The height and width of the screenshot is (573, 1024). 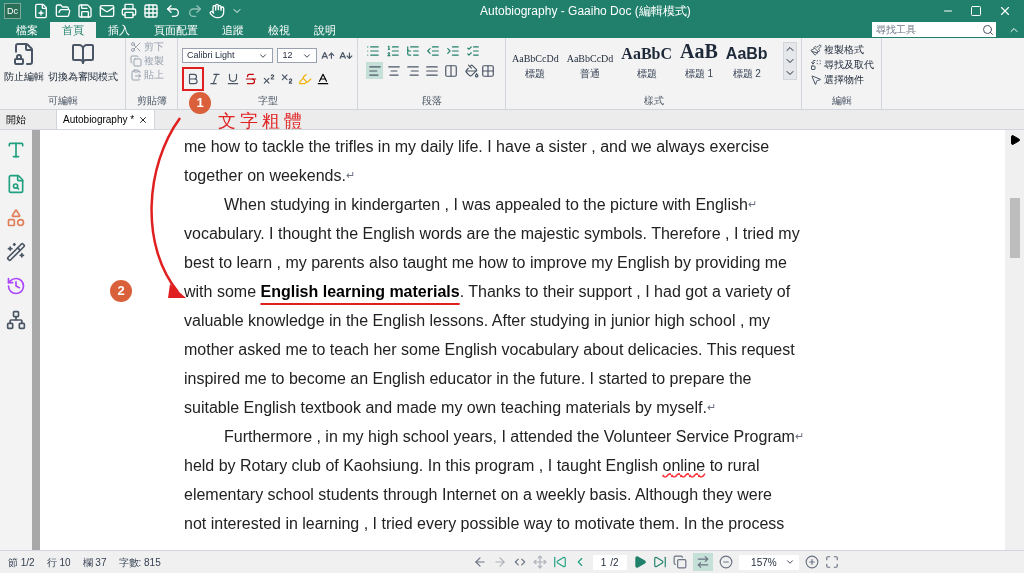 I want to click on editing-button: 尋找及取代, so click(x=841, y=64).